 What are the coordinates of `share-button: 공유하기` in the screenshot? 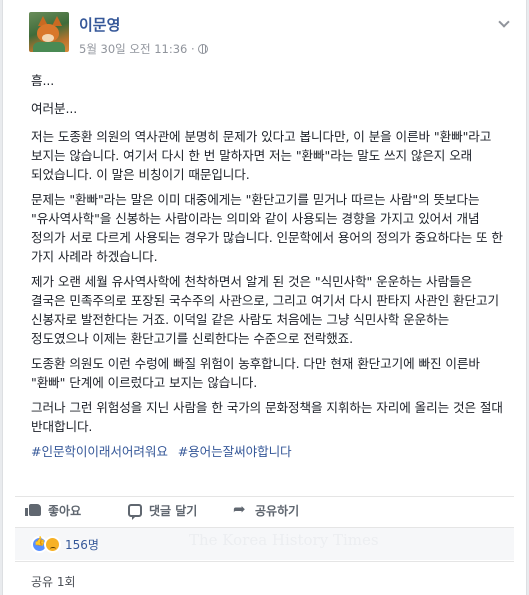 It's located at (266, 509).